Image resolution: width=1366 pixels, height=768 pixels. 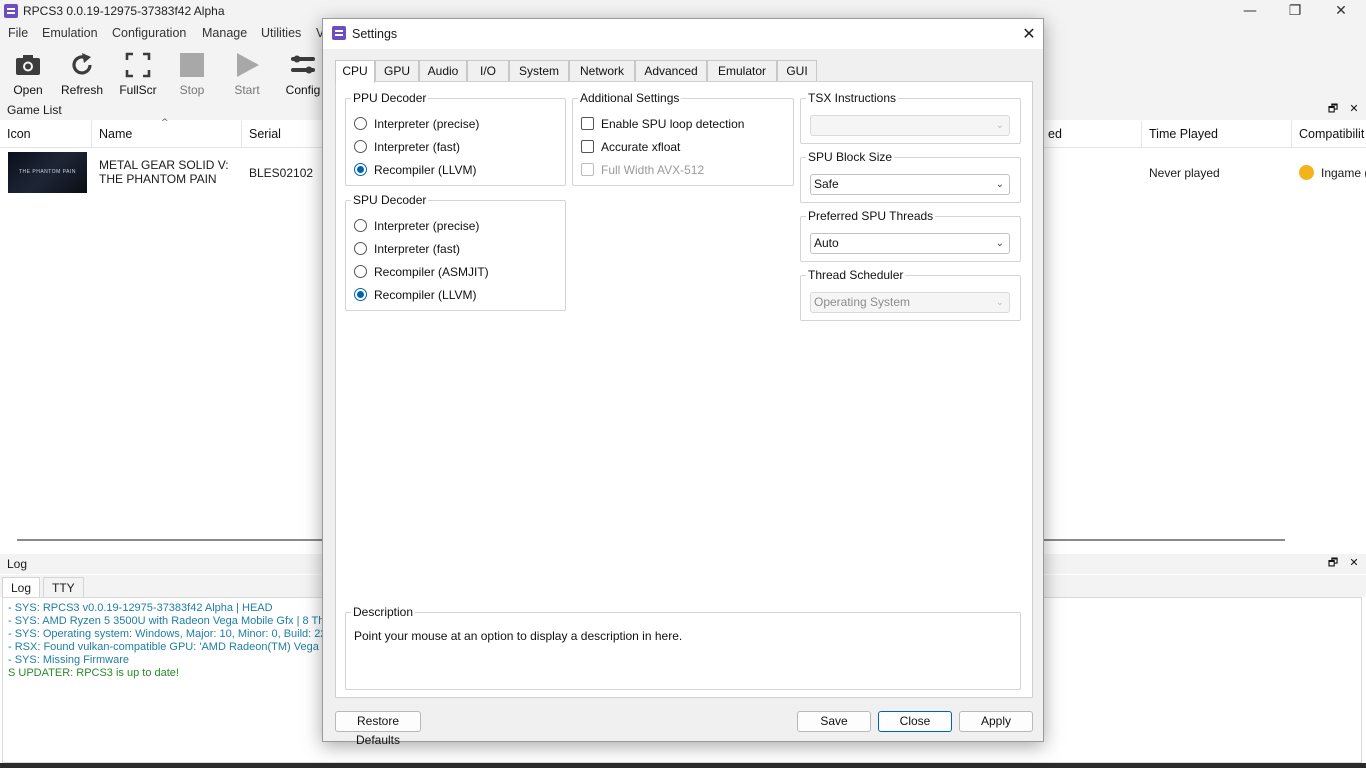 I want to click on thread-scheduler-group: Thread Scheduler Operating System ⌄, so click(x=910, y=294).